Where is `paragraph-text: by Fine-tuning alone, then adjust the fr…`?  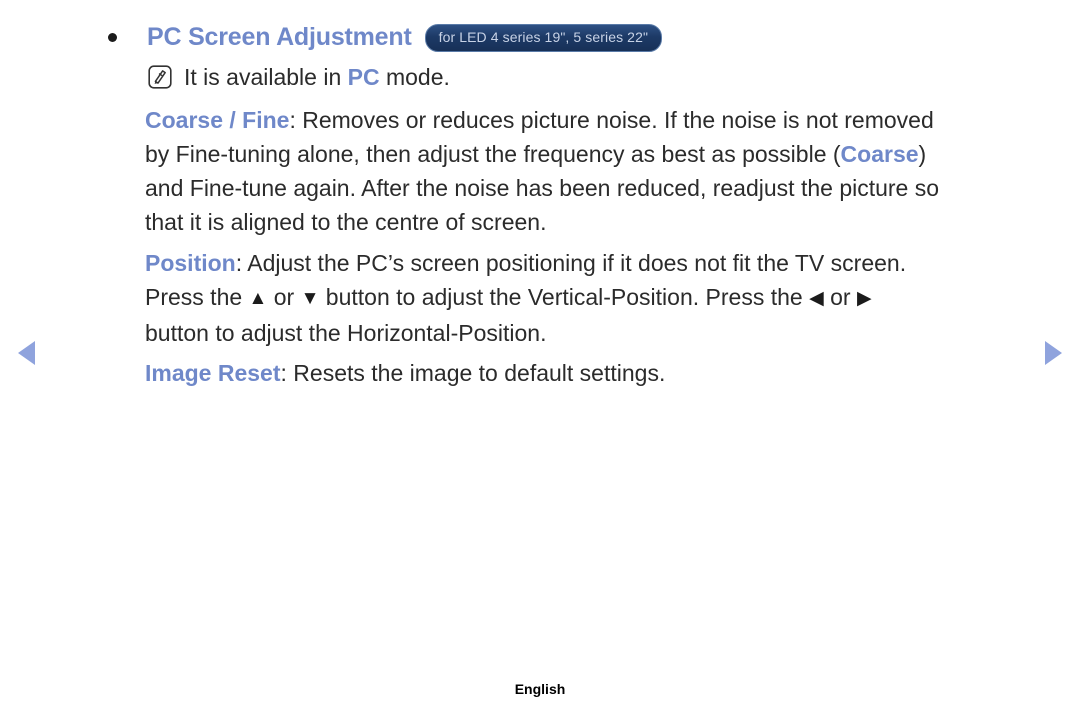 paragraph-text: by Fine-tuning alone, then adjust the fr… is located at coordinates (493, 154).